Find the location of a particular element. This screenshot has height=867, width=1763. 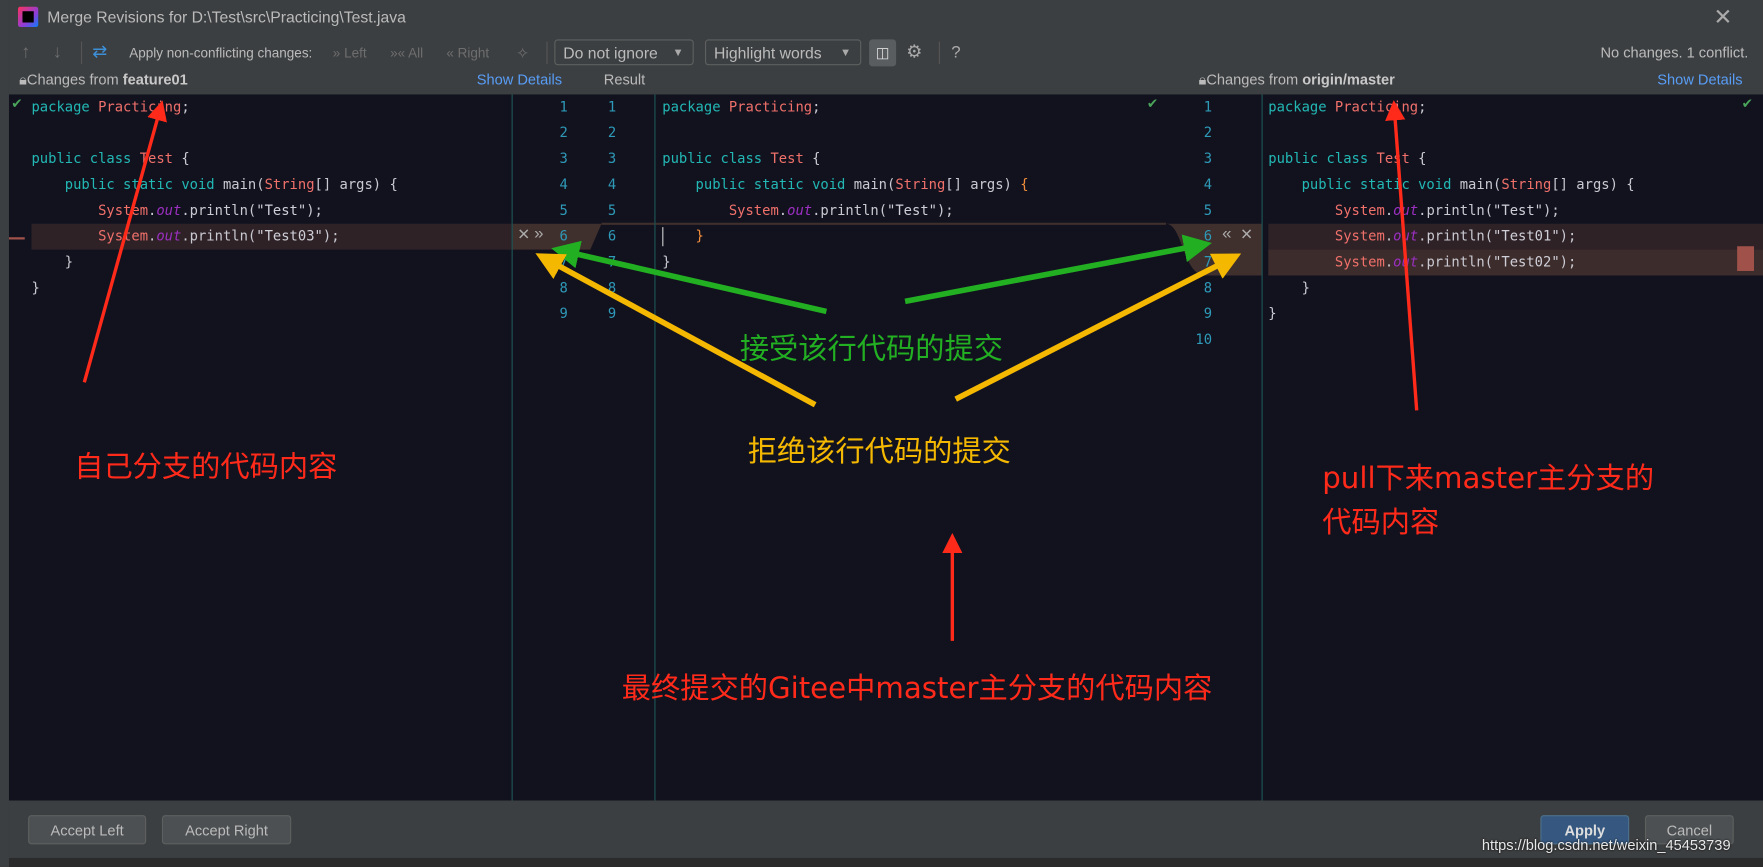

annotation-final: 最终提交的Gitee中master主分支的代码内容 is located at coordinates (917, 689).